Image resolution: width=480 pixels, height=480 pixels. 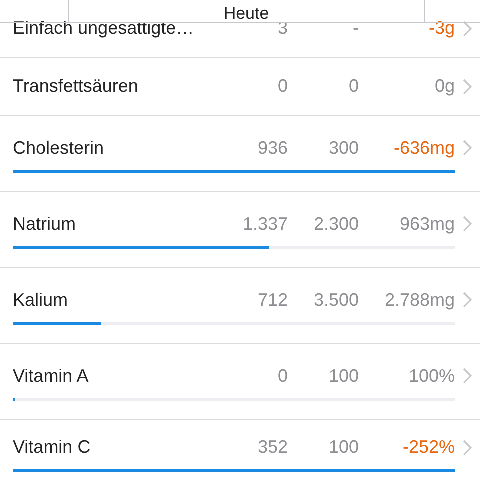 I want to click on remaining-value: 963mg, so click(x=426, y=224).